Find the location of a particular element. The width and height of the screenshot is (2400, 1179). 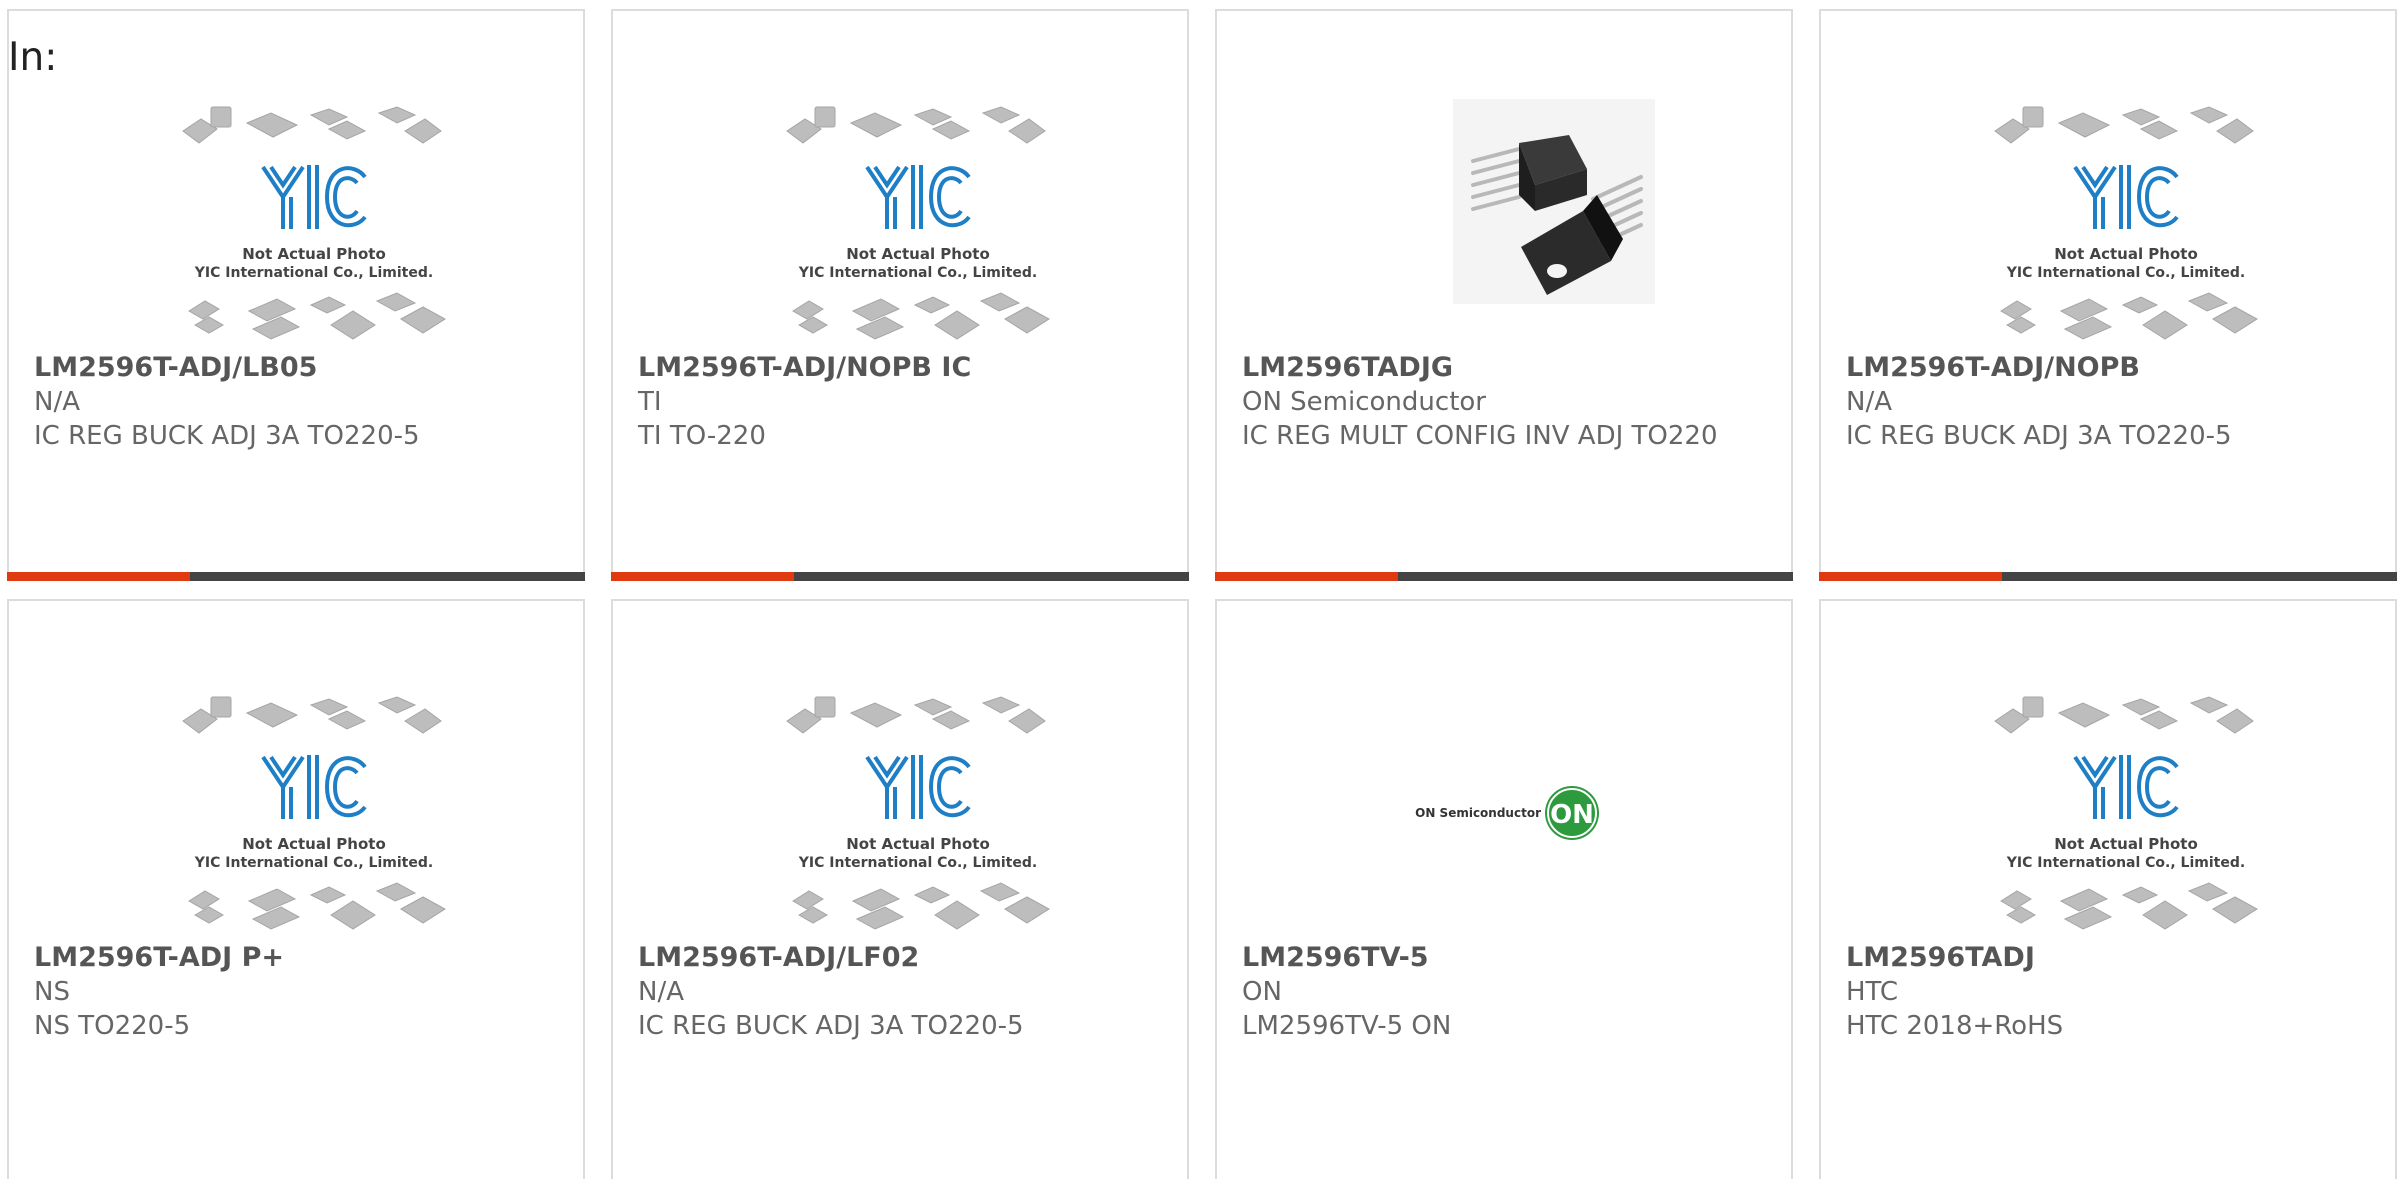

description: NS TO220-5 is located at coordinates (112, 1026).